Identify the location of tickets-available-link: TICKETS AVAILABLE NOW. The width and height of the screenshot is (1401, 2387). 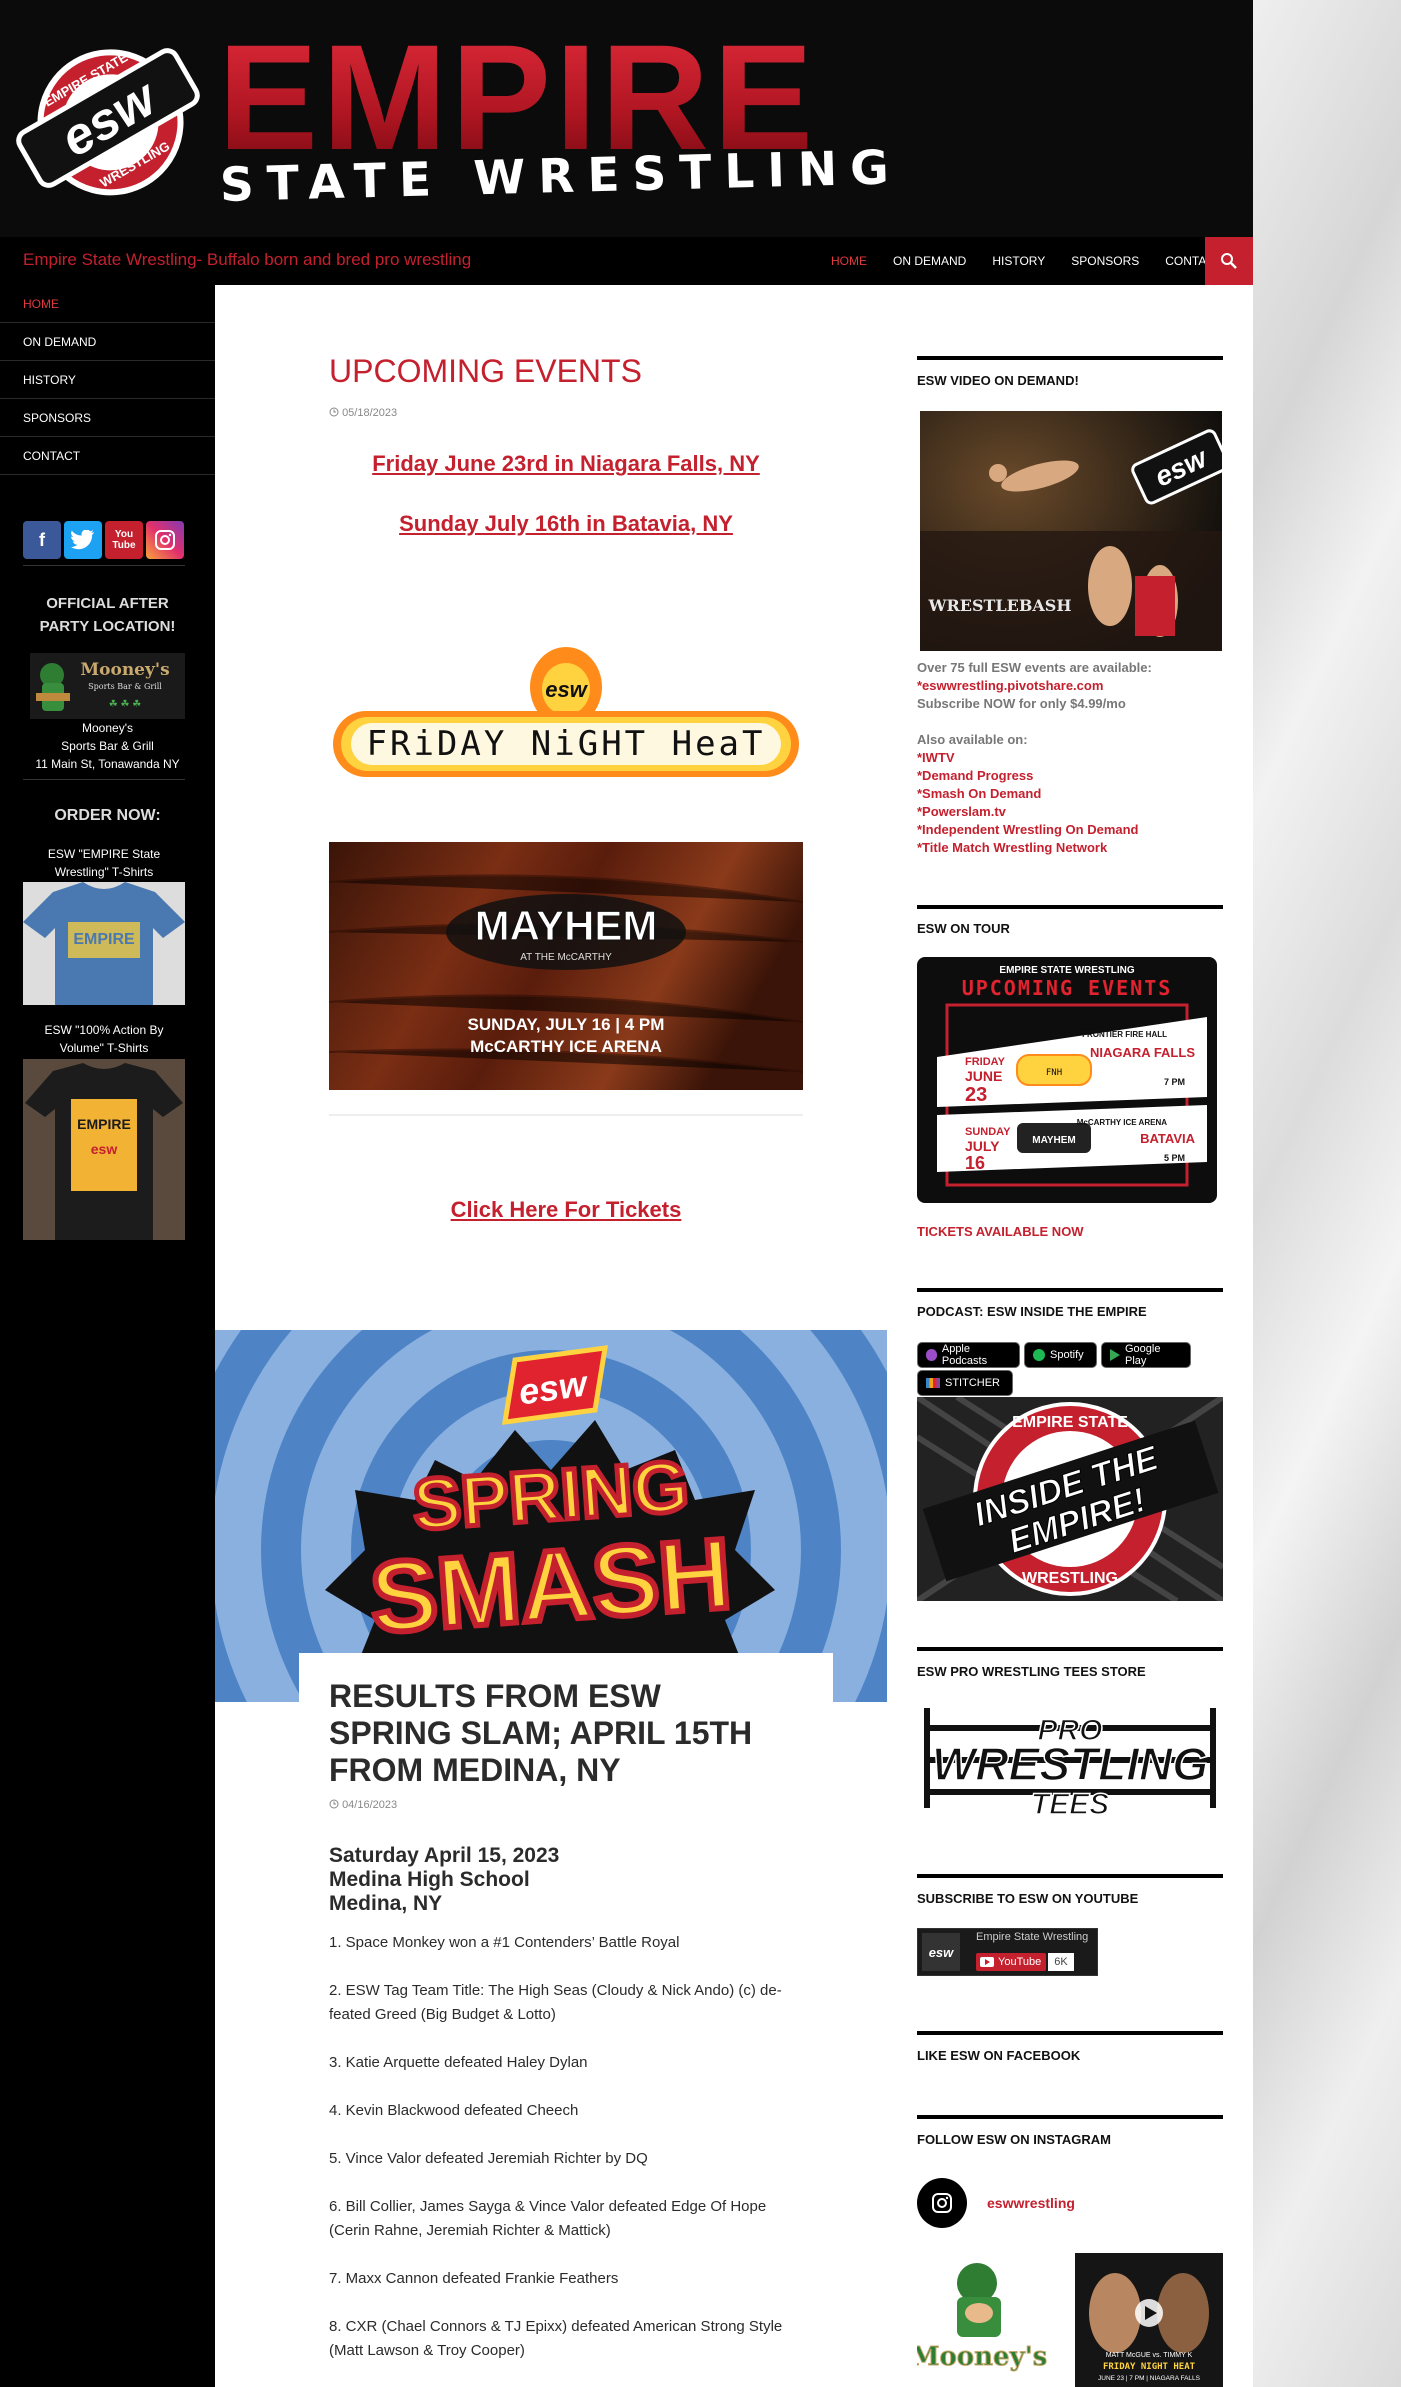
(1000, 1232).